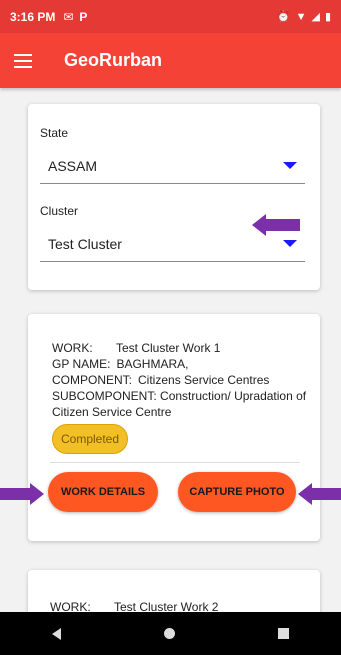 Image resolution: width=341 pixels, height=655 pixels. What do you see at coordinates (81, 364) in the screenshot?
I see `gp-label: GP NAME:` at bounding box center [81, 364].